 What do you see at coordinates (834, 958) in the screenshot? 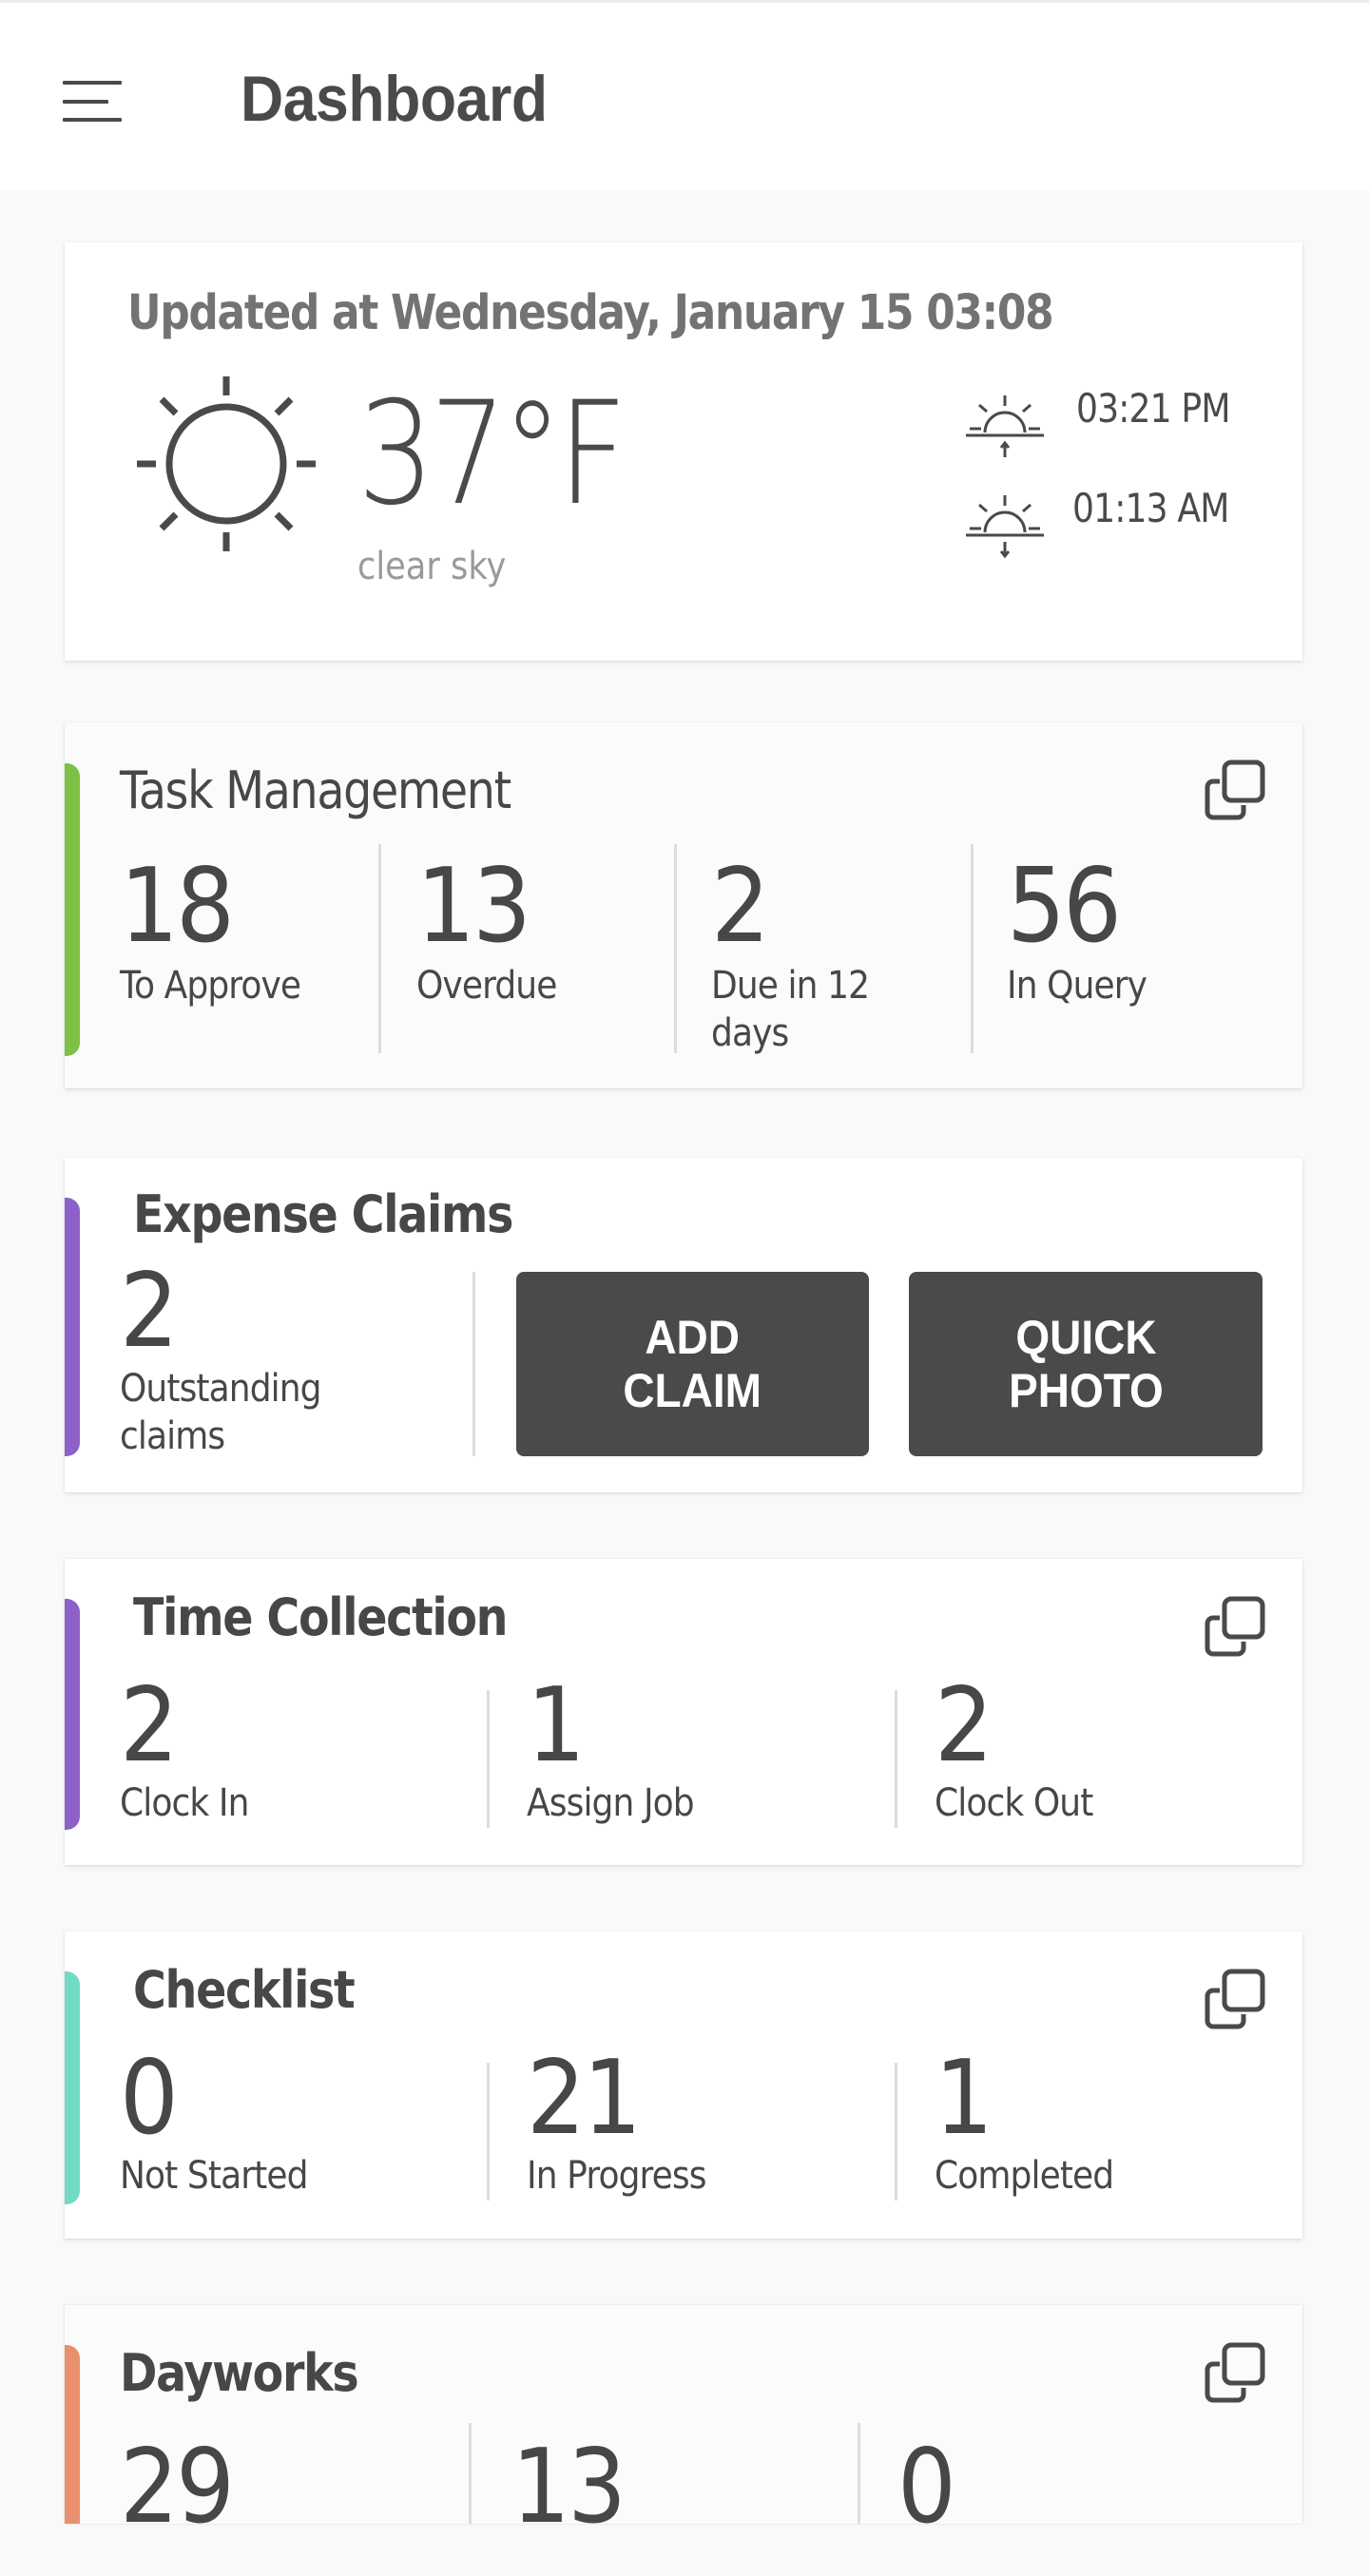
I see `stat-due-soon: 2 Due in 12 days` at bounding box center [834, 958].